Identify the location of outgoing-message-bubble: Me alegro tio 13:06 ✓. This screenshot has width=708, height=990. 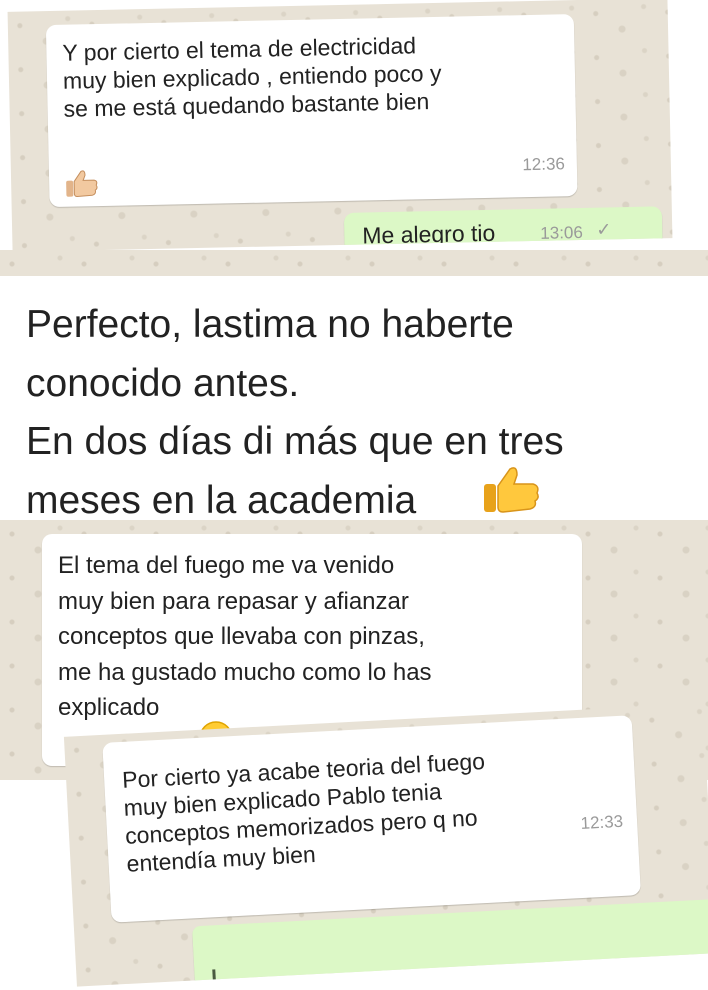
(503, 229).